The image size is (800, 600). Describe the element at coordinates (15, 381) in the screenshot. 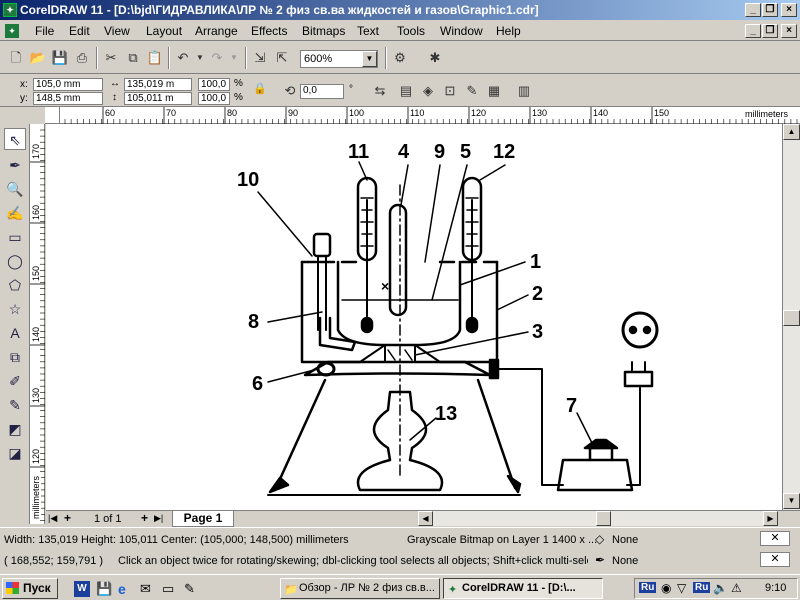

I see `eyedropper-tool-icon: ✐` at that location.